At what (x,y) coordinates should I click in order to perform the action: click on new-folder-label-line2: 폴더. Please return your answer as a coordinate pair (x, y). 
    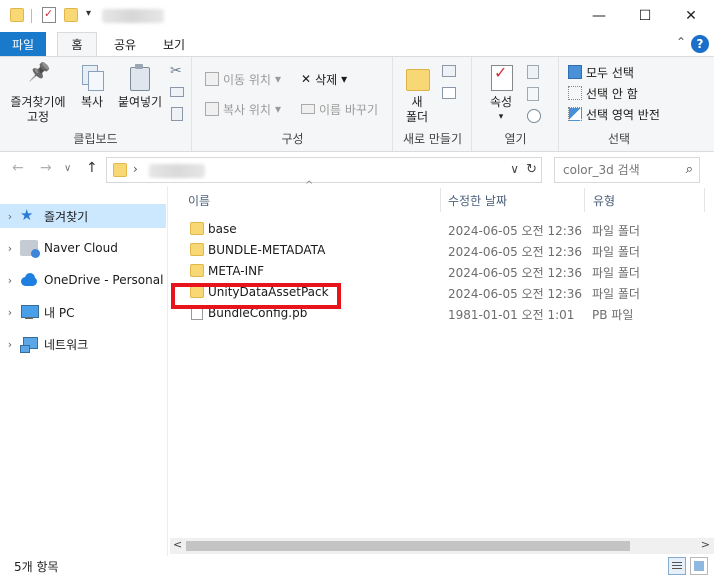
    Looking at the image, I should click on (417, 117).